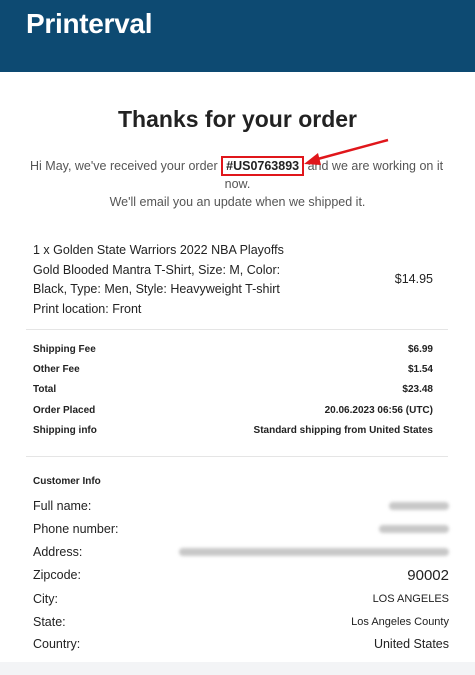 This screenshot has width=475, height=675. Describe the element at coordinates (233, 369) in the screenshot. I see `summary-row: Other Fee $1.54` at that location.